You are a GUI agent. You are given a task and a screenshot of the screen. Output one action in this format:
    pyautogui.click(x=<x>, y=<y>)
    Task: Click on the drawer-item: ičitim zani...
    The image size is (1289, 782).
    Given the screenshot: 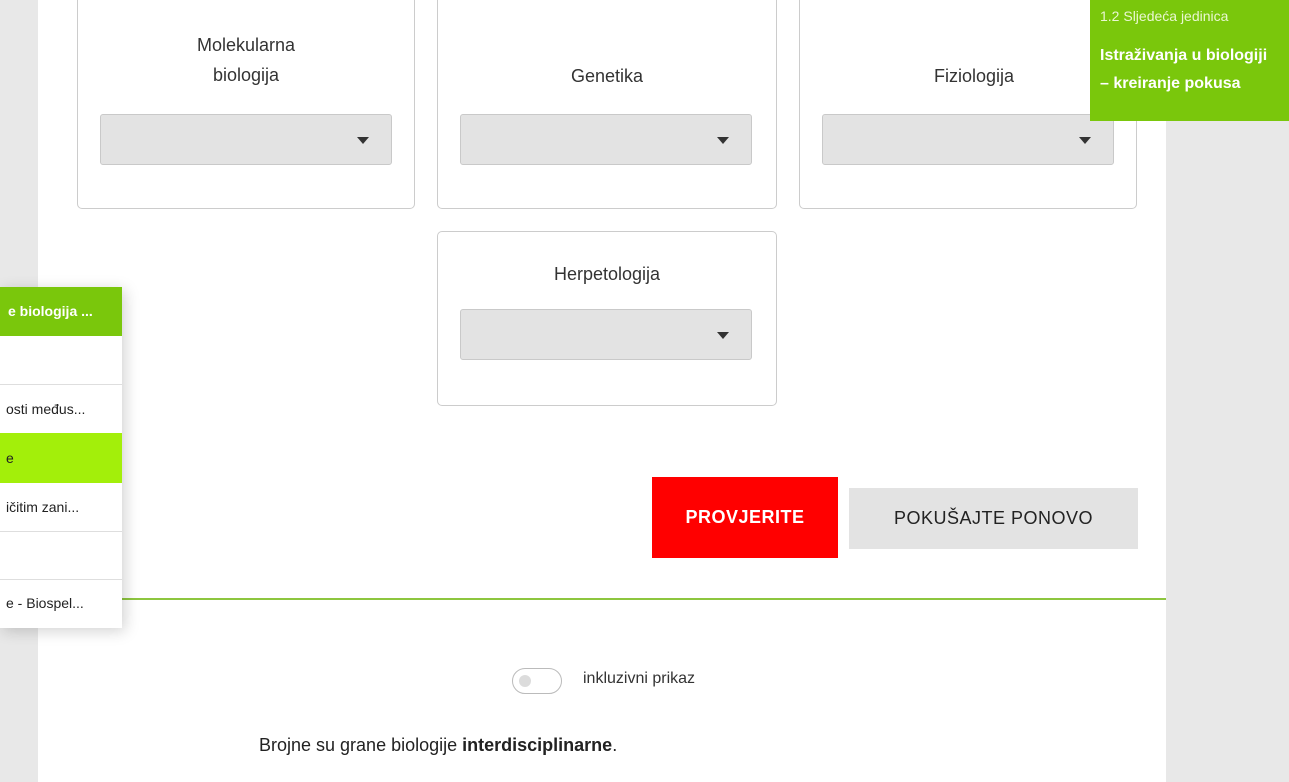 What is the action you would take?
    pyautogui.click(x=61, y=507)
    